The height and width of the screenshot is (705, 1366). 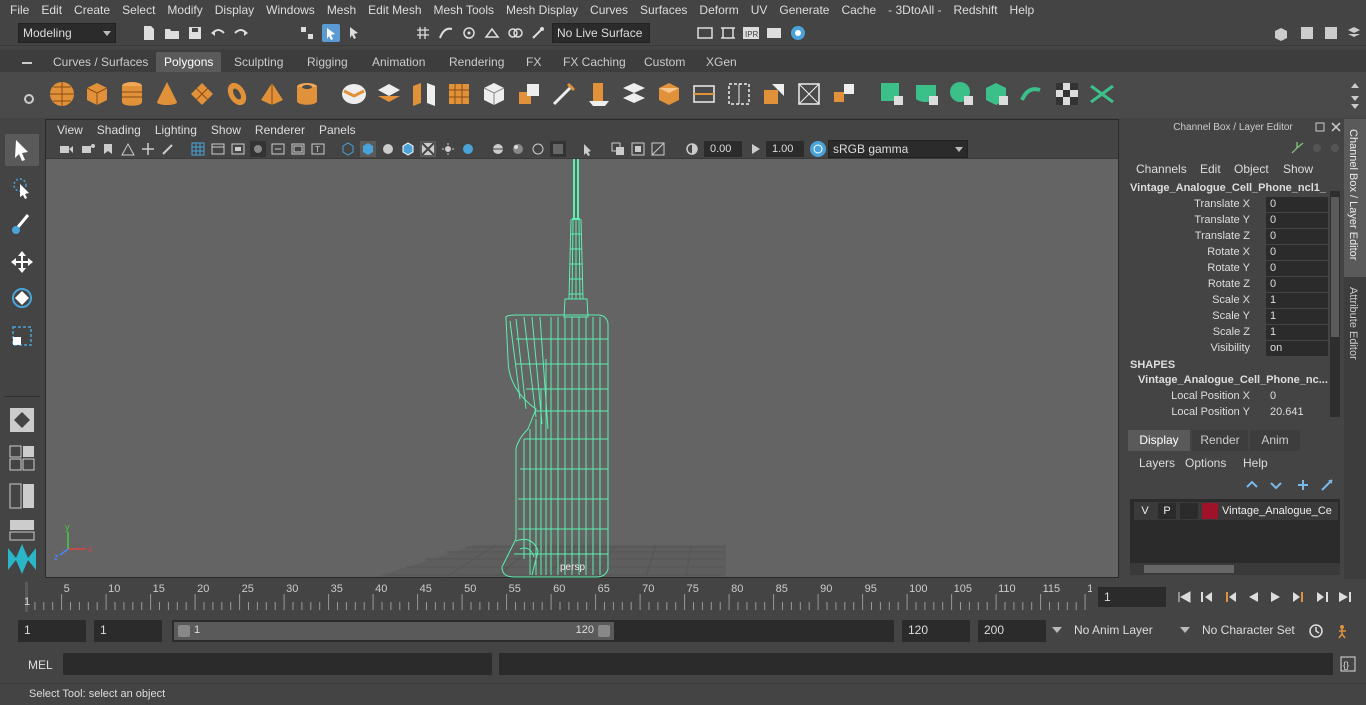 What do you see at coordinates (976, 10) in the screenshot?
I see `menu-redshift: Redshift` at bounding box center [976, 10].